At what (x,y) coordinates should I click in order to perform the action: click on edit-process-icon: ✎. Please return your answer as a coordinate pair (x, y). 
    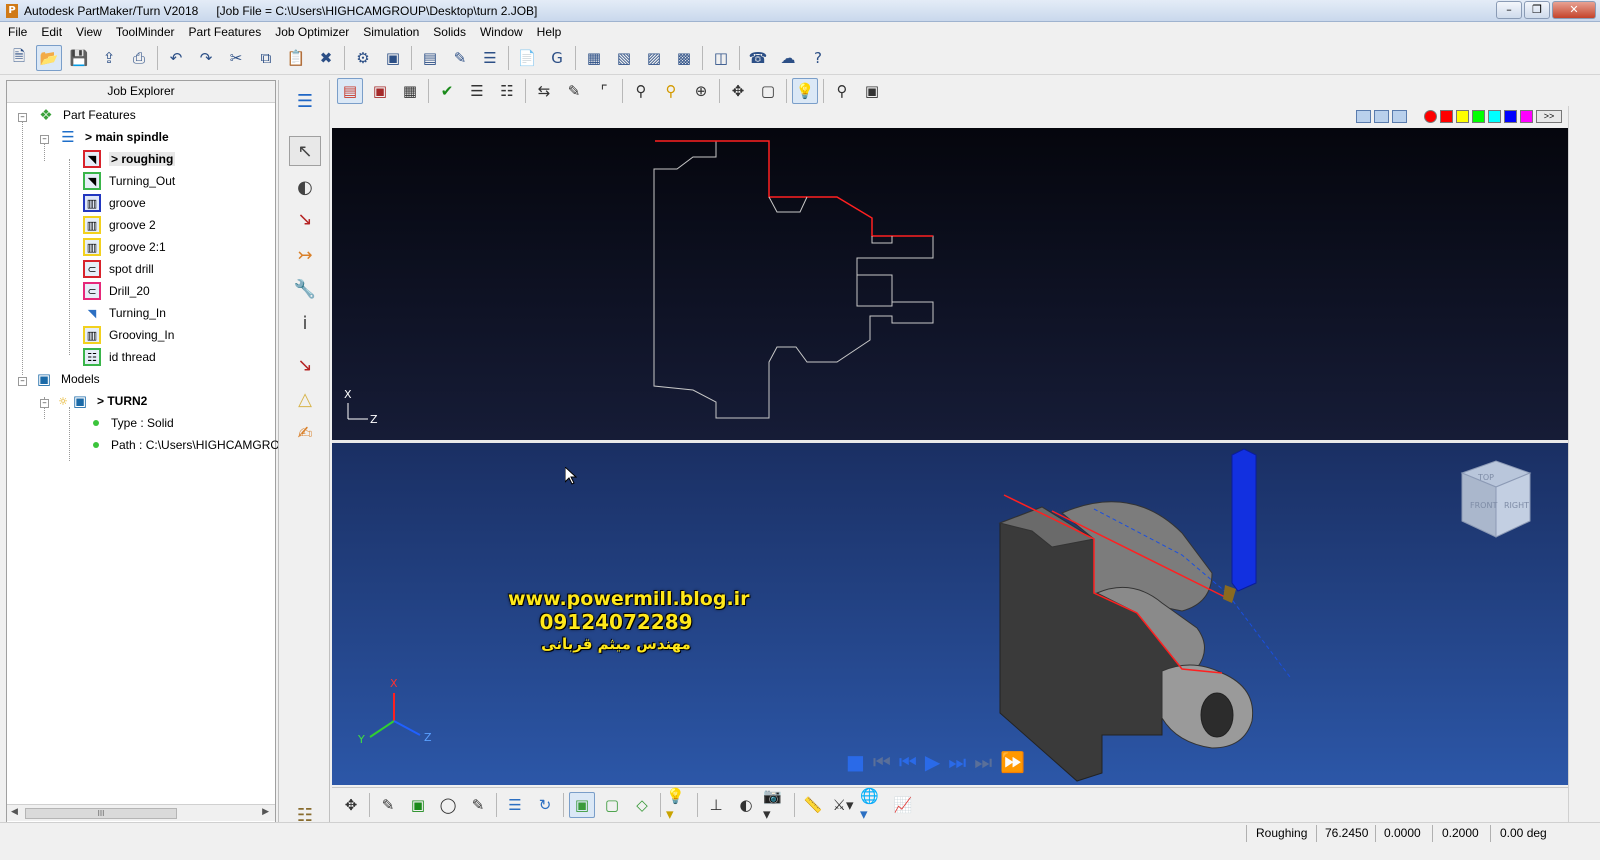
    Looking at the image, I should click on (460, 58).